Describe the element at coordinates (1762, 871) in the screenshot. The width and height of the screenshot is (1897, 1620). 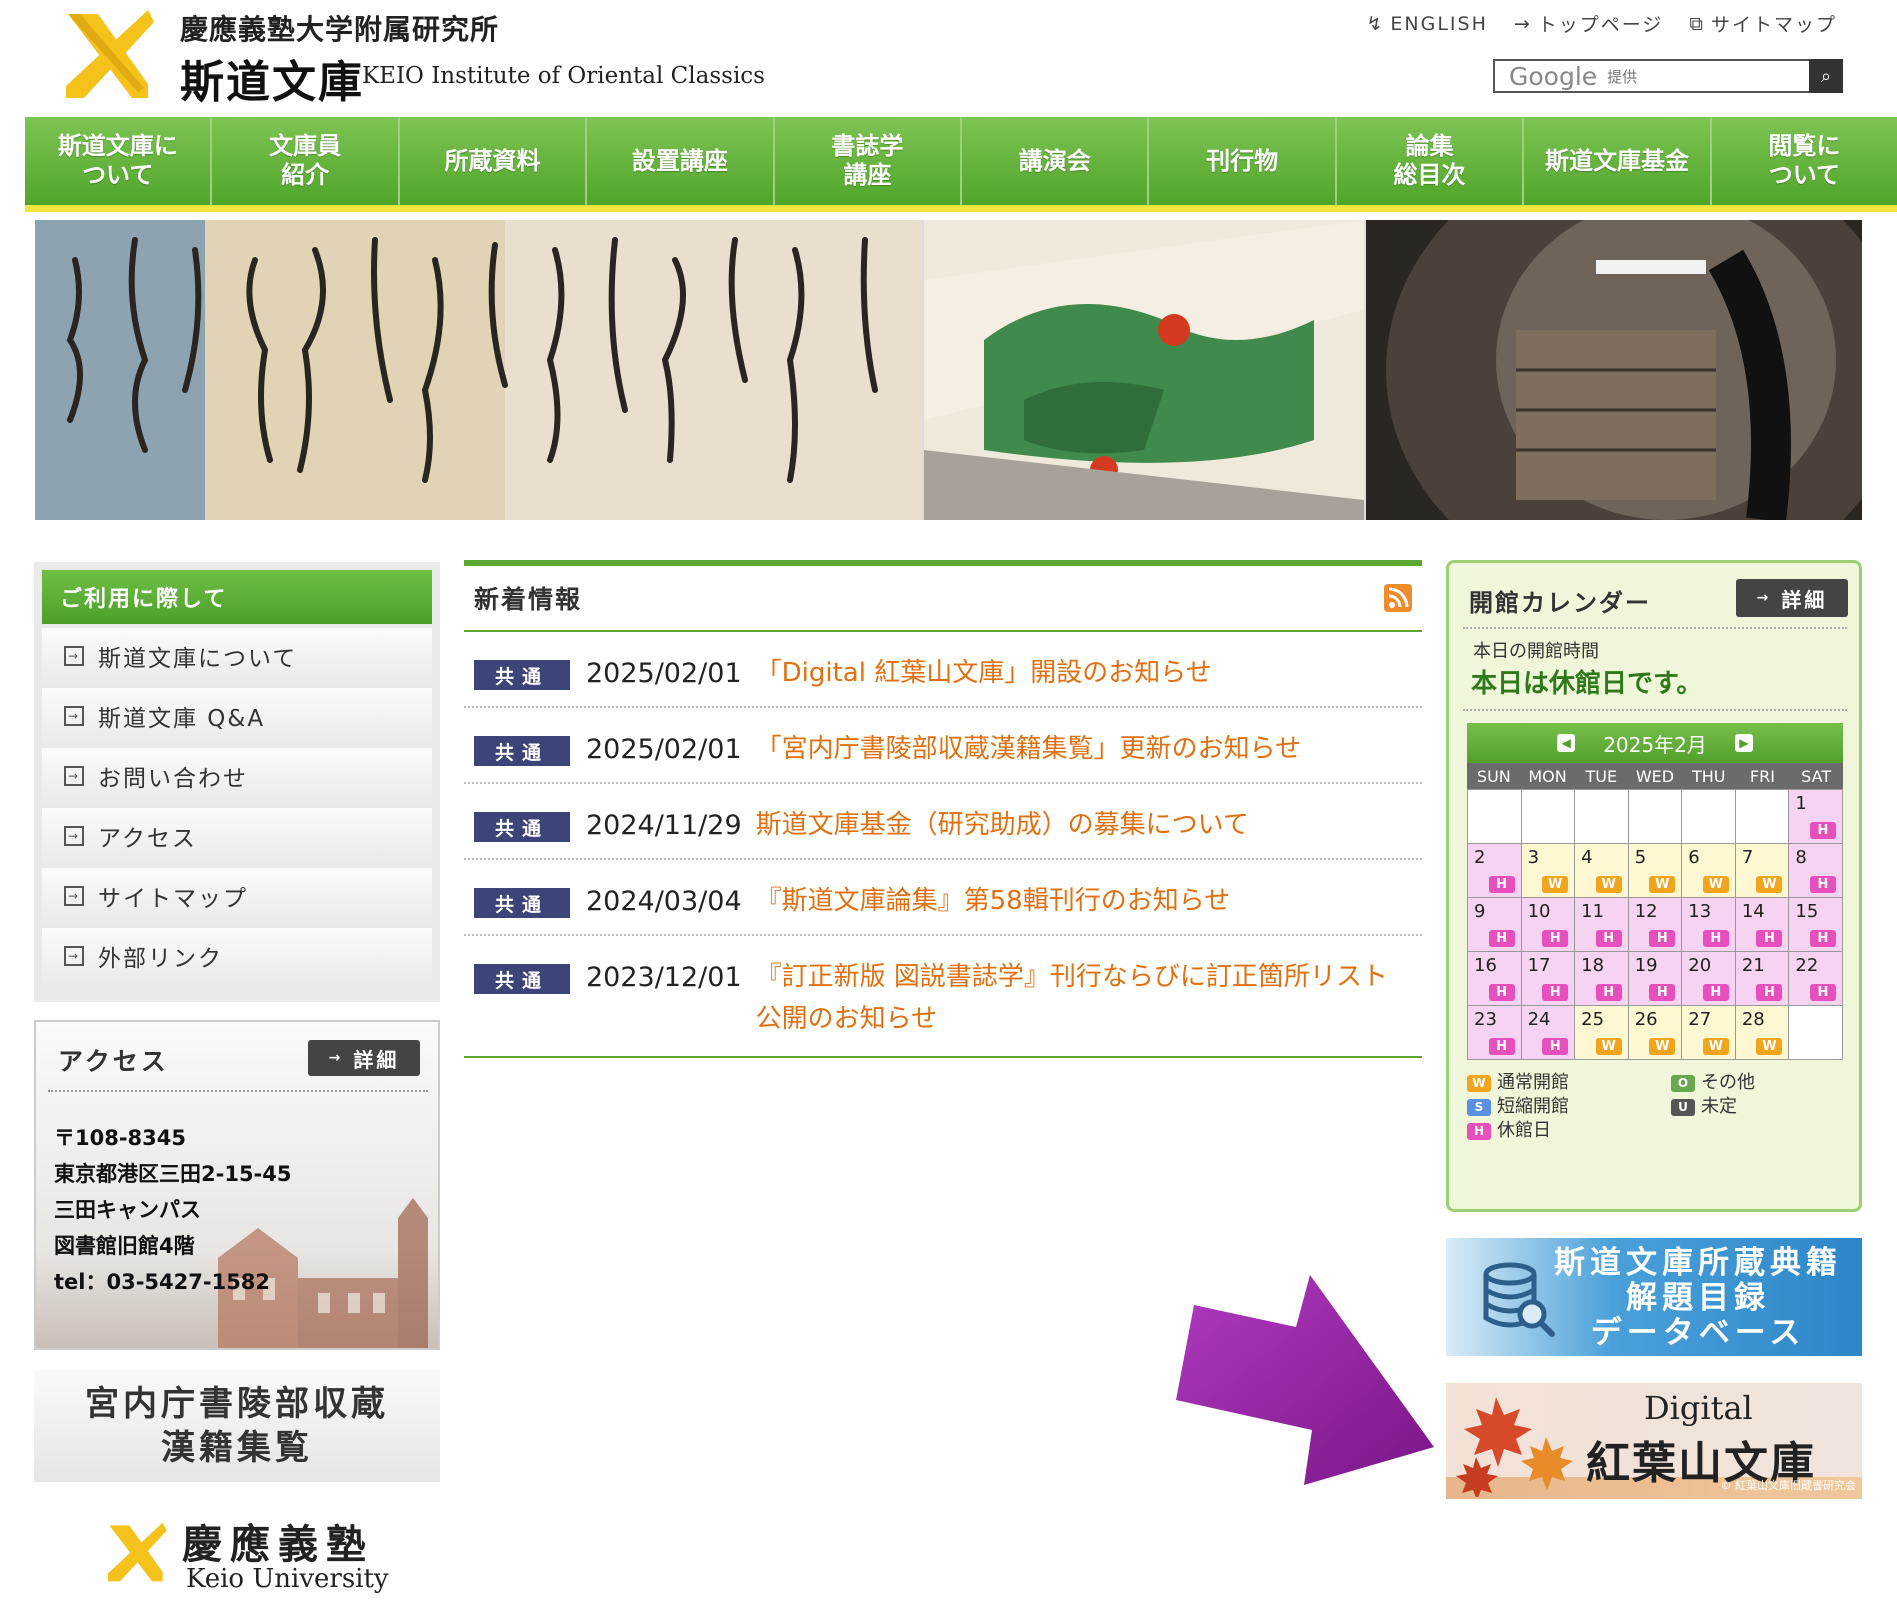
I see `calendar-day: 7W` at that location.